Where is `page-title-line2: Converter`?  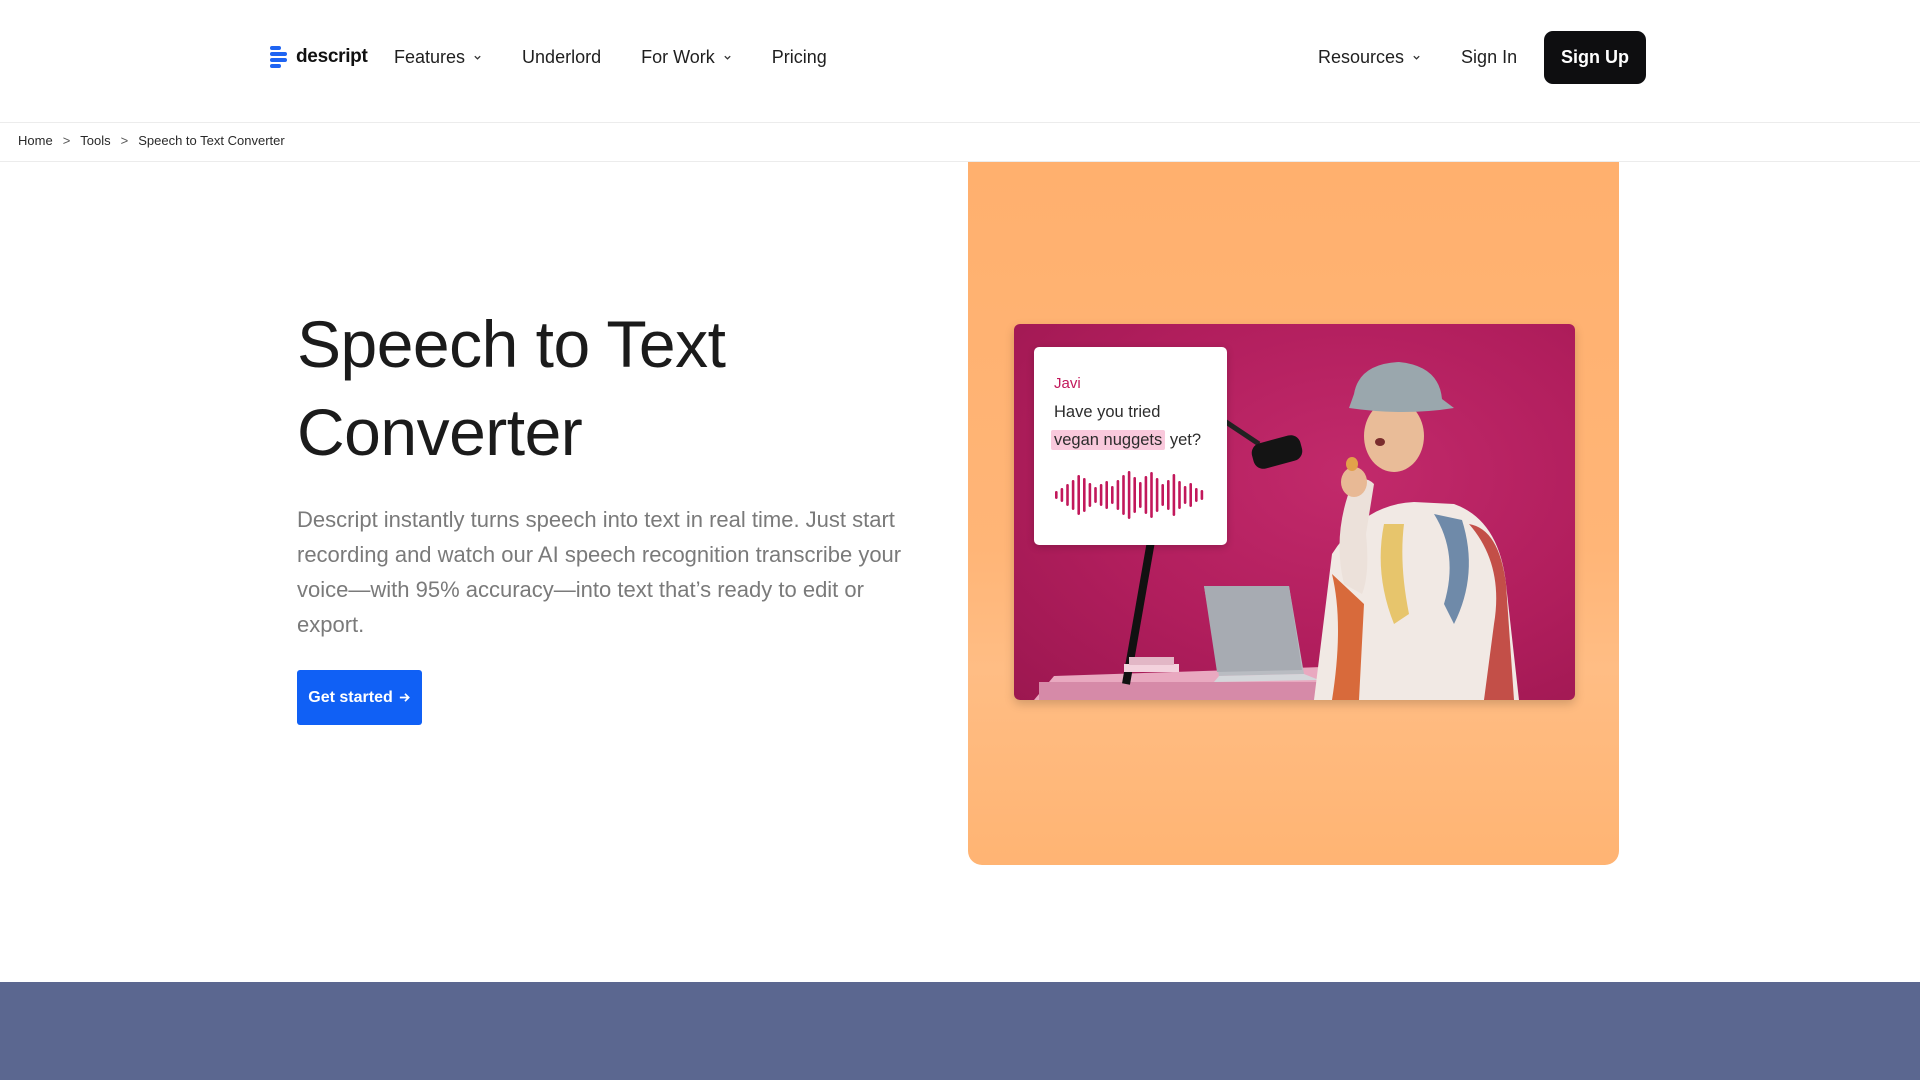
page-title-line2: Converter is located at coordinates (440, 432).